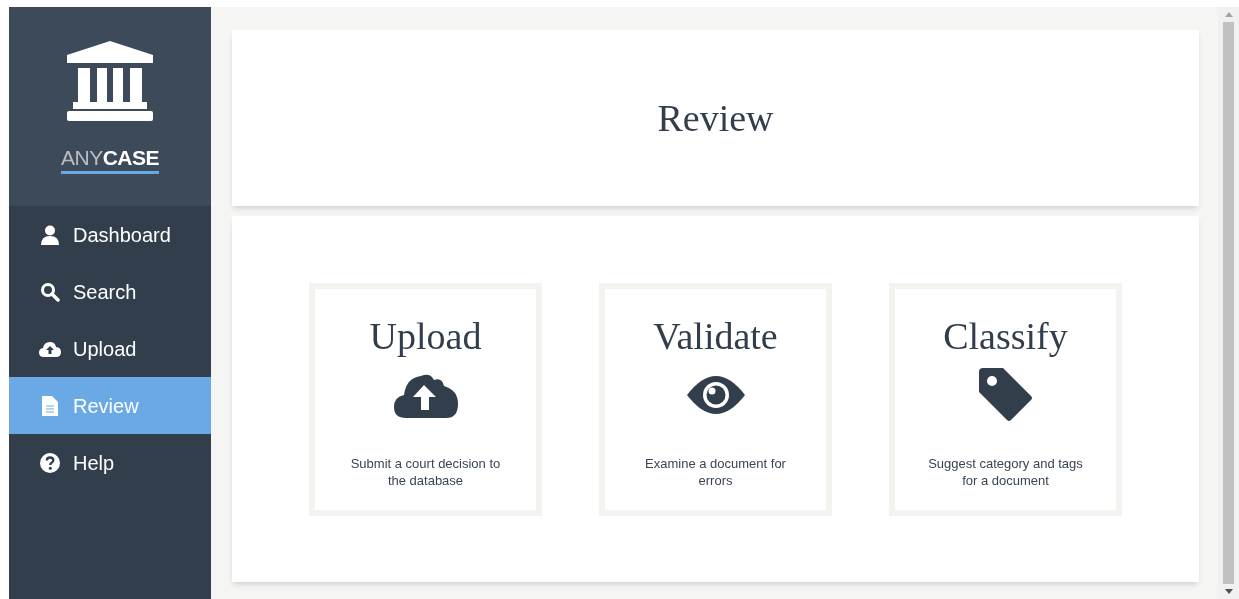  I want to click on tile-description: Examine a document for errors, so click(715, 472).